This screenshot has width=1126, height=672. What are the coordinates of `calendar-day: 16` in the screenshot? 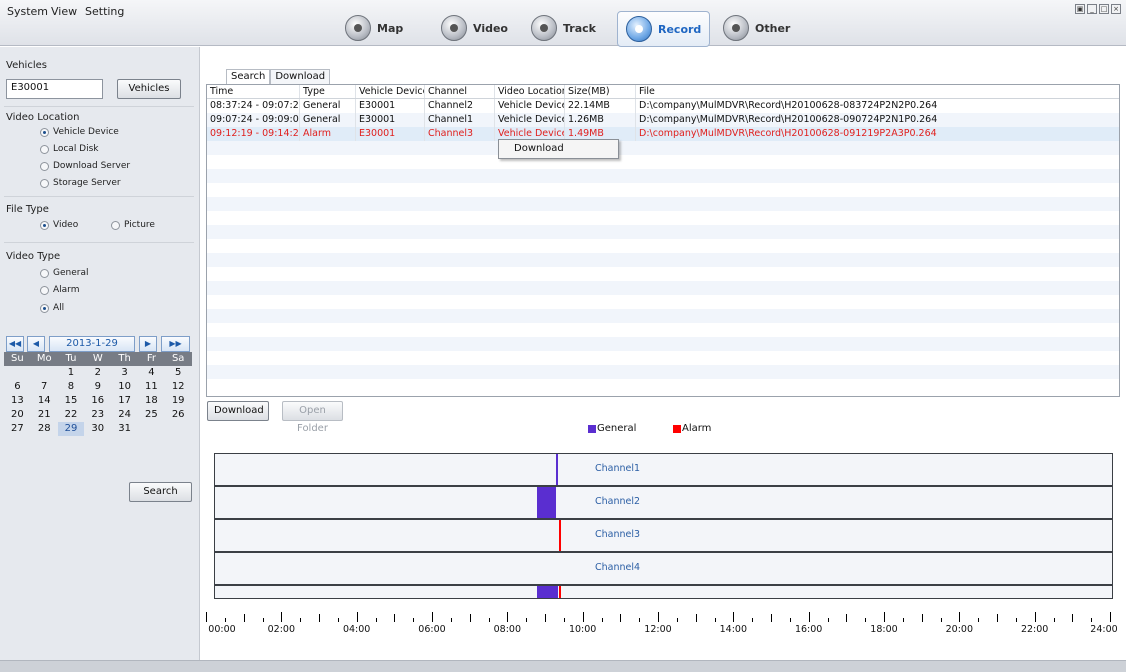 It's located at (97, 401).